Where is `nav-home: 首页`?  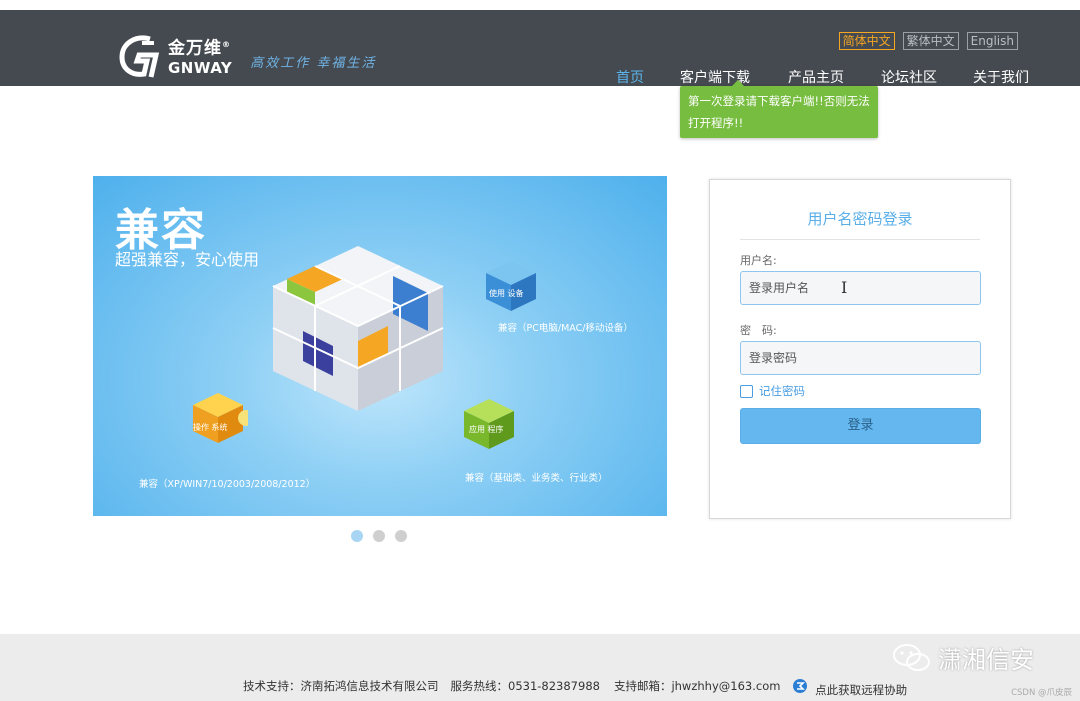
nav-home: 首页 is located at coordinates (630, 87).